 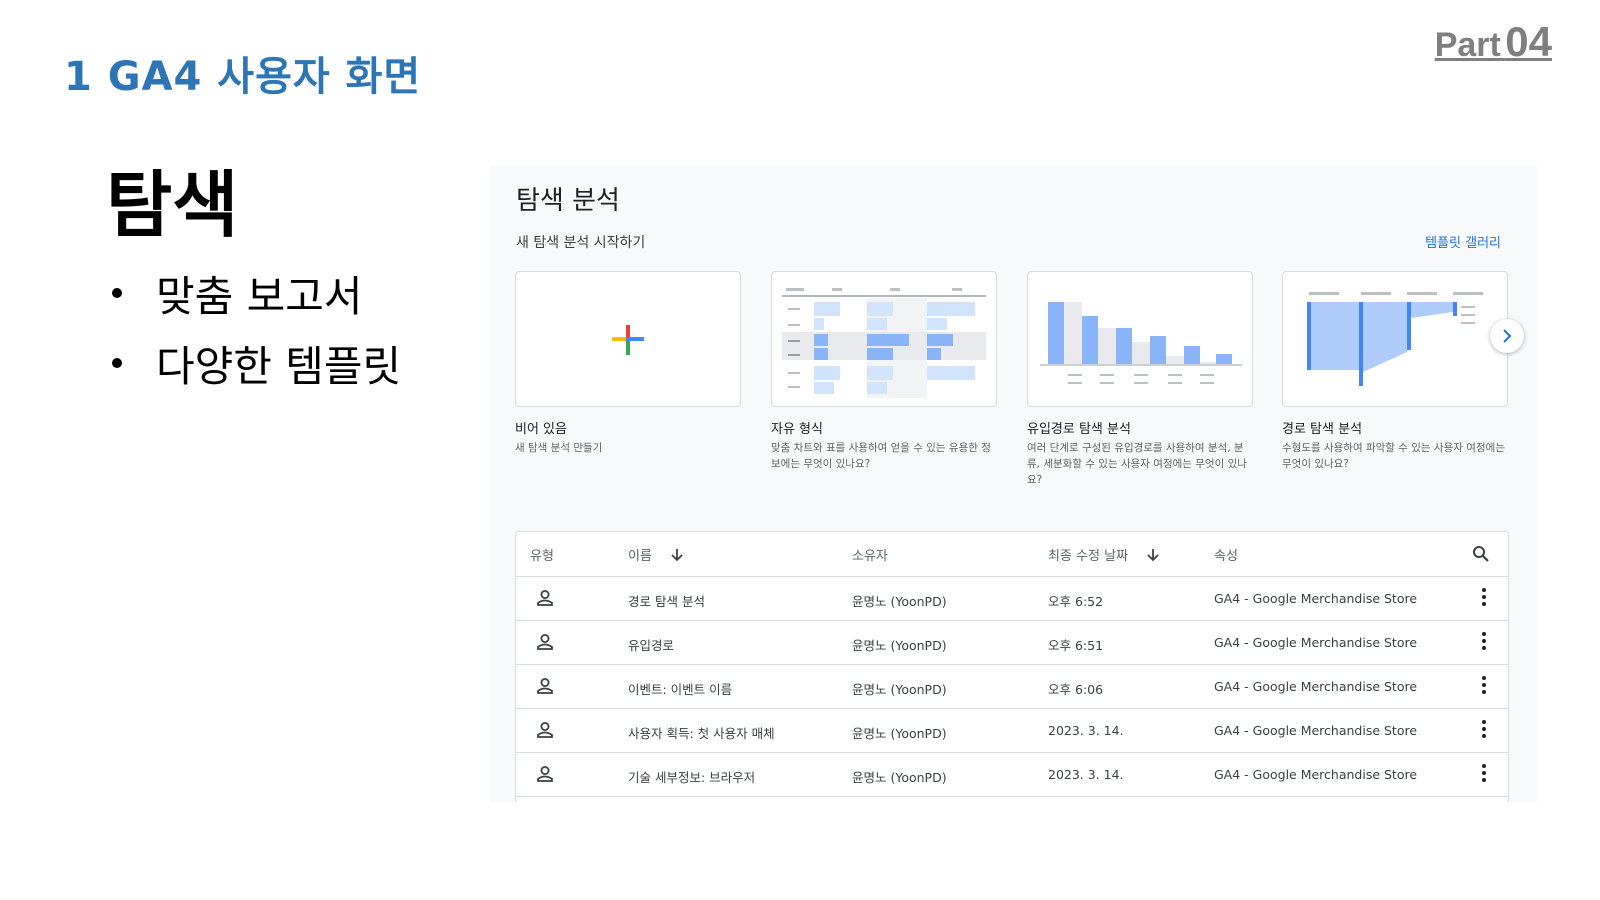 I want to click on template-card-funnel, so click(x=1140, y=339).